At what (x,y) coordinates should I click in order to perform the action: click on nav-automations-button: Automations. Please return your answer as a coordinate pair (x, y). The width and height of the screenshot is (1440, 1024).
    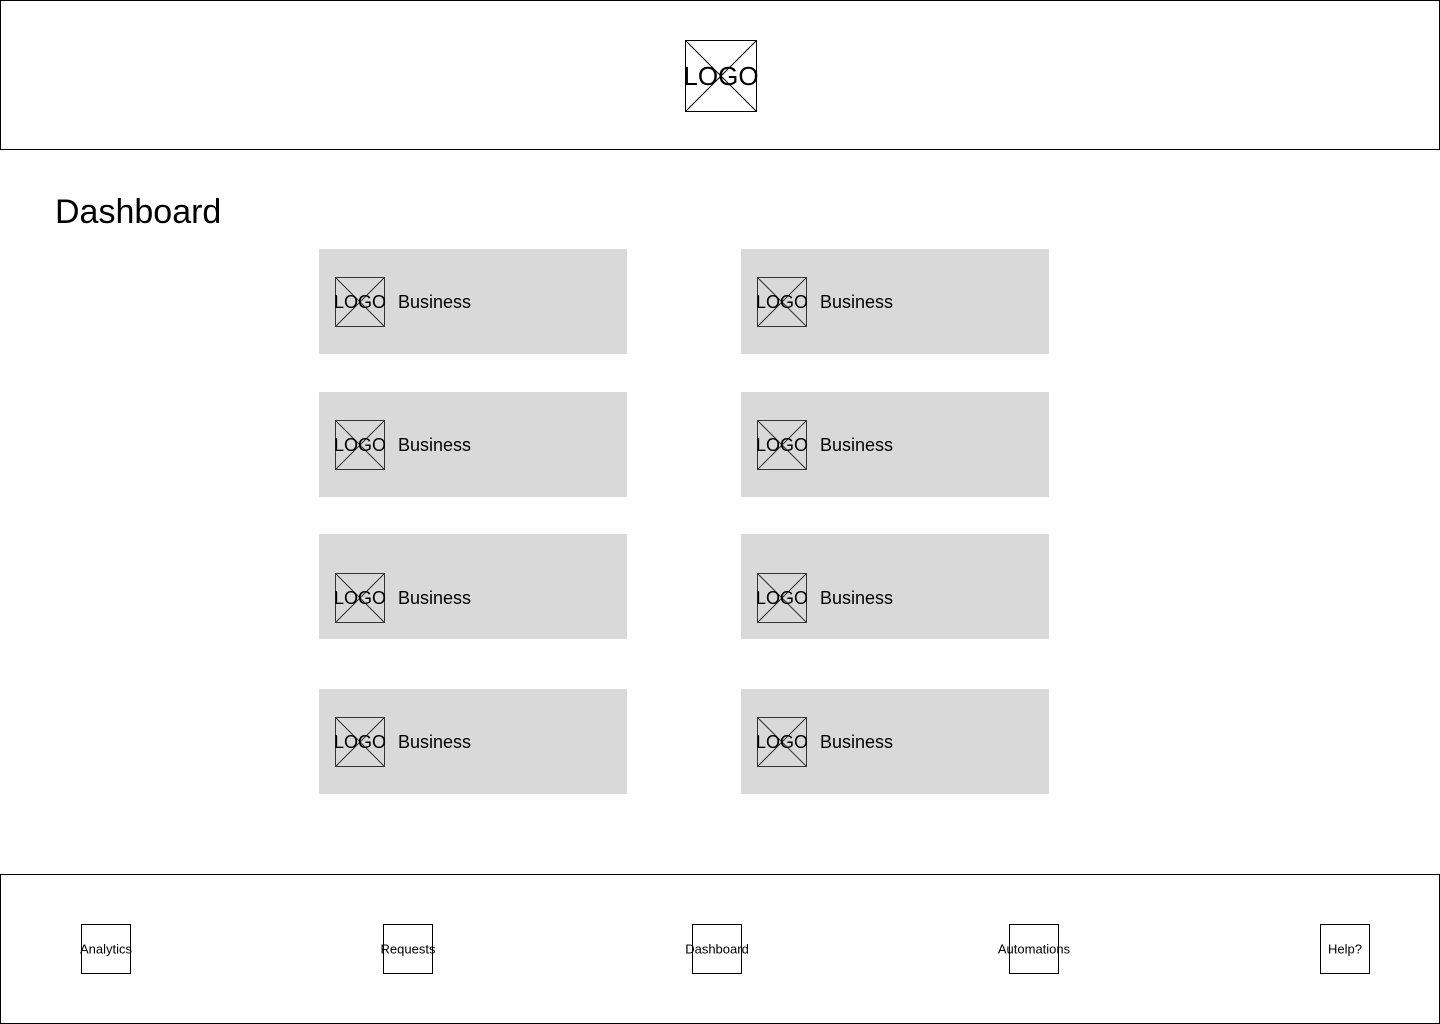
    Looking at the image, I should click on (1034, 949).